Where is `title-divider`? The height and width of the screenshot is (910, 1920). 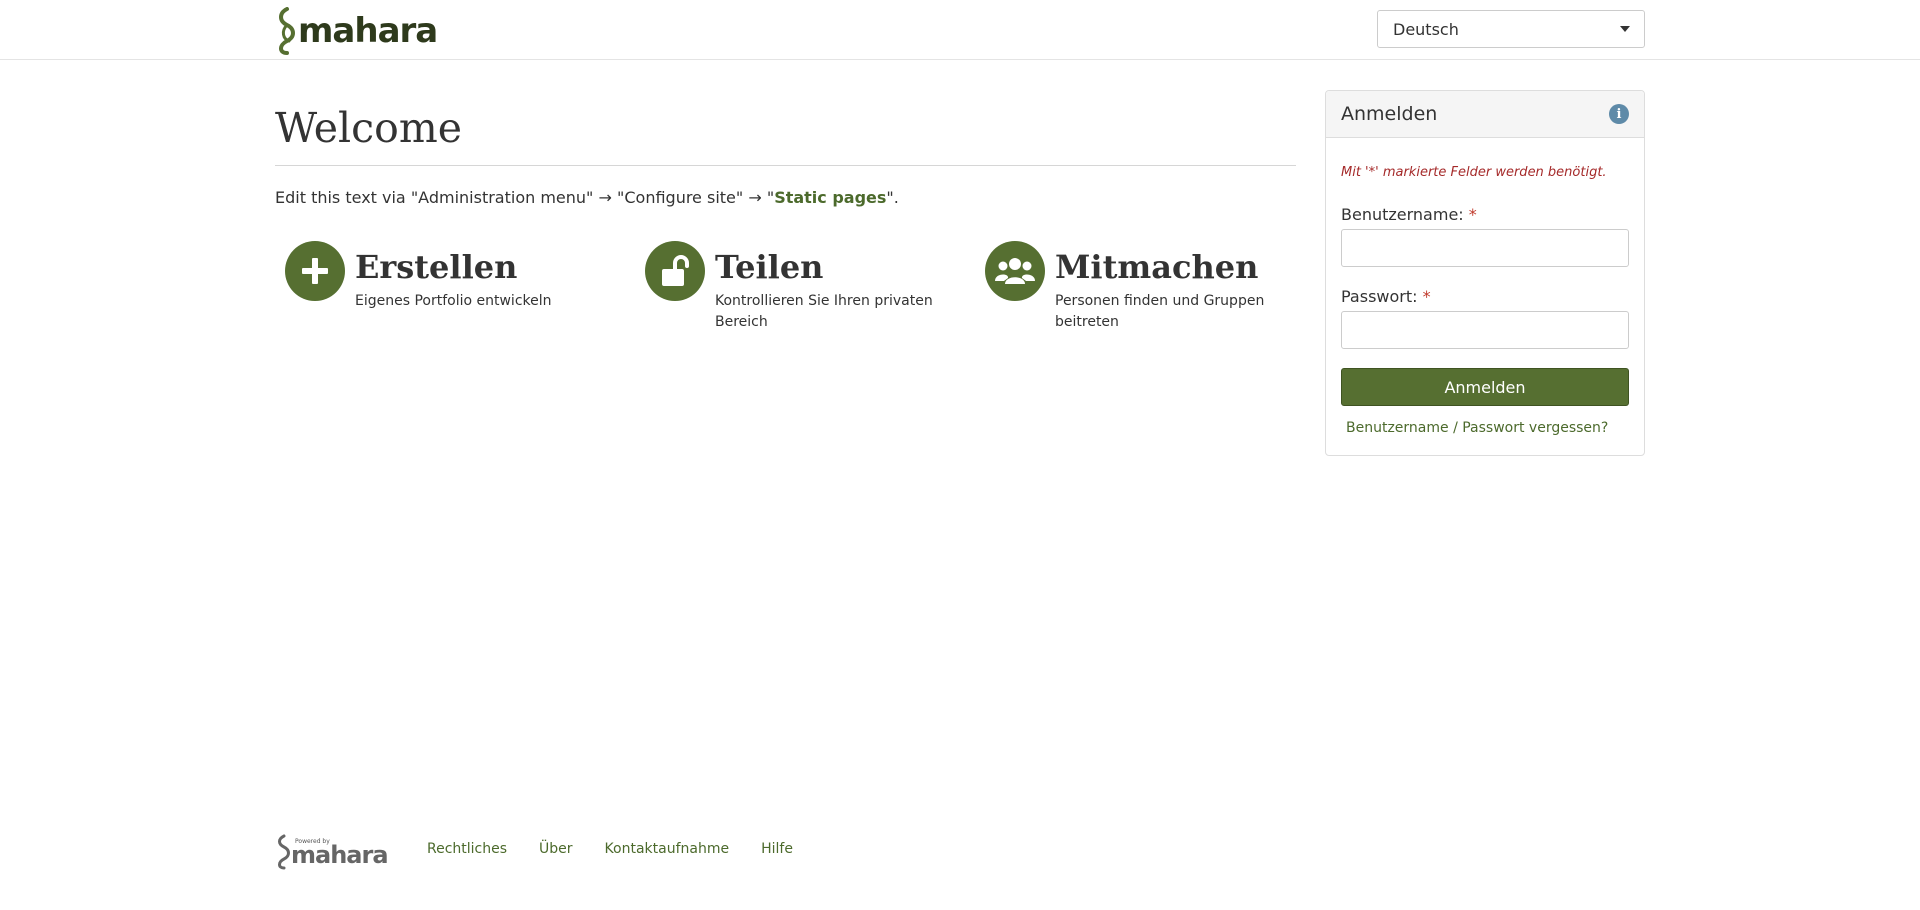 title-divider is located at coordinates (785, 165).